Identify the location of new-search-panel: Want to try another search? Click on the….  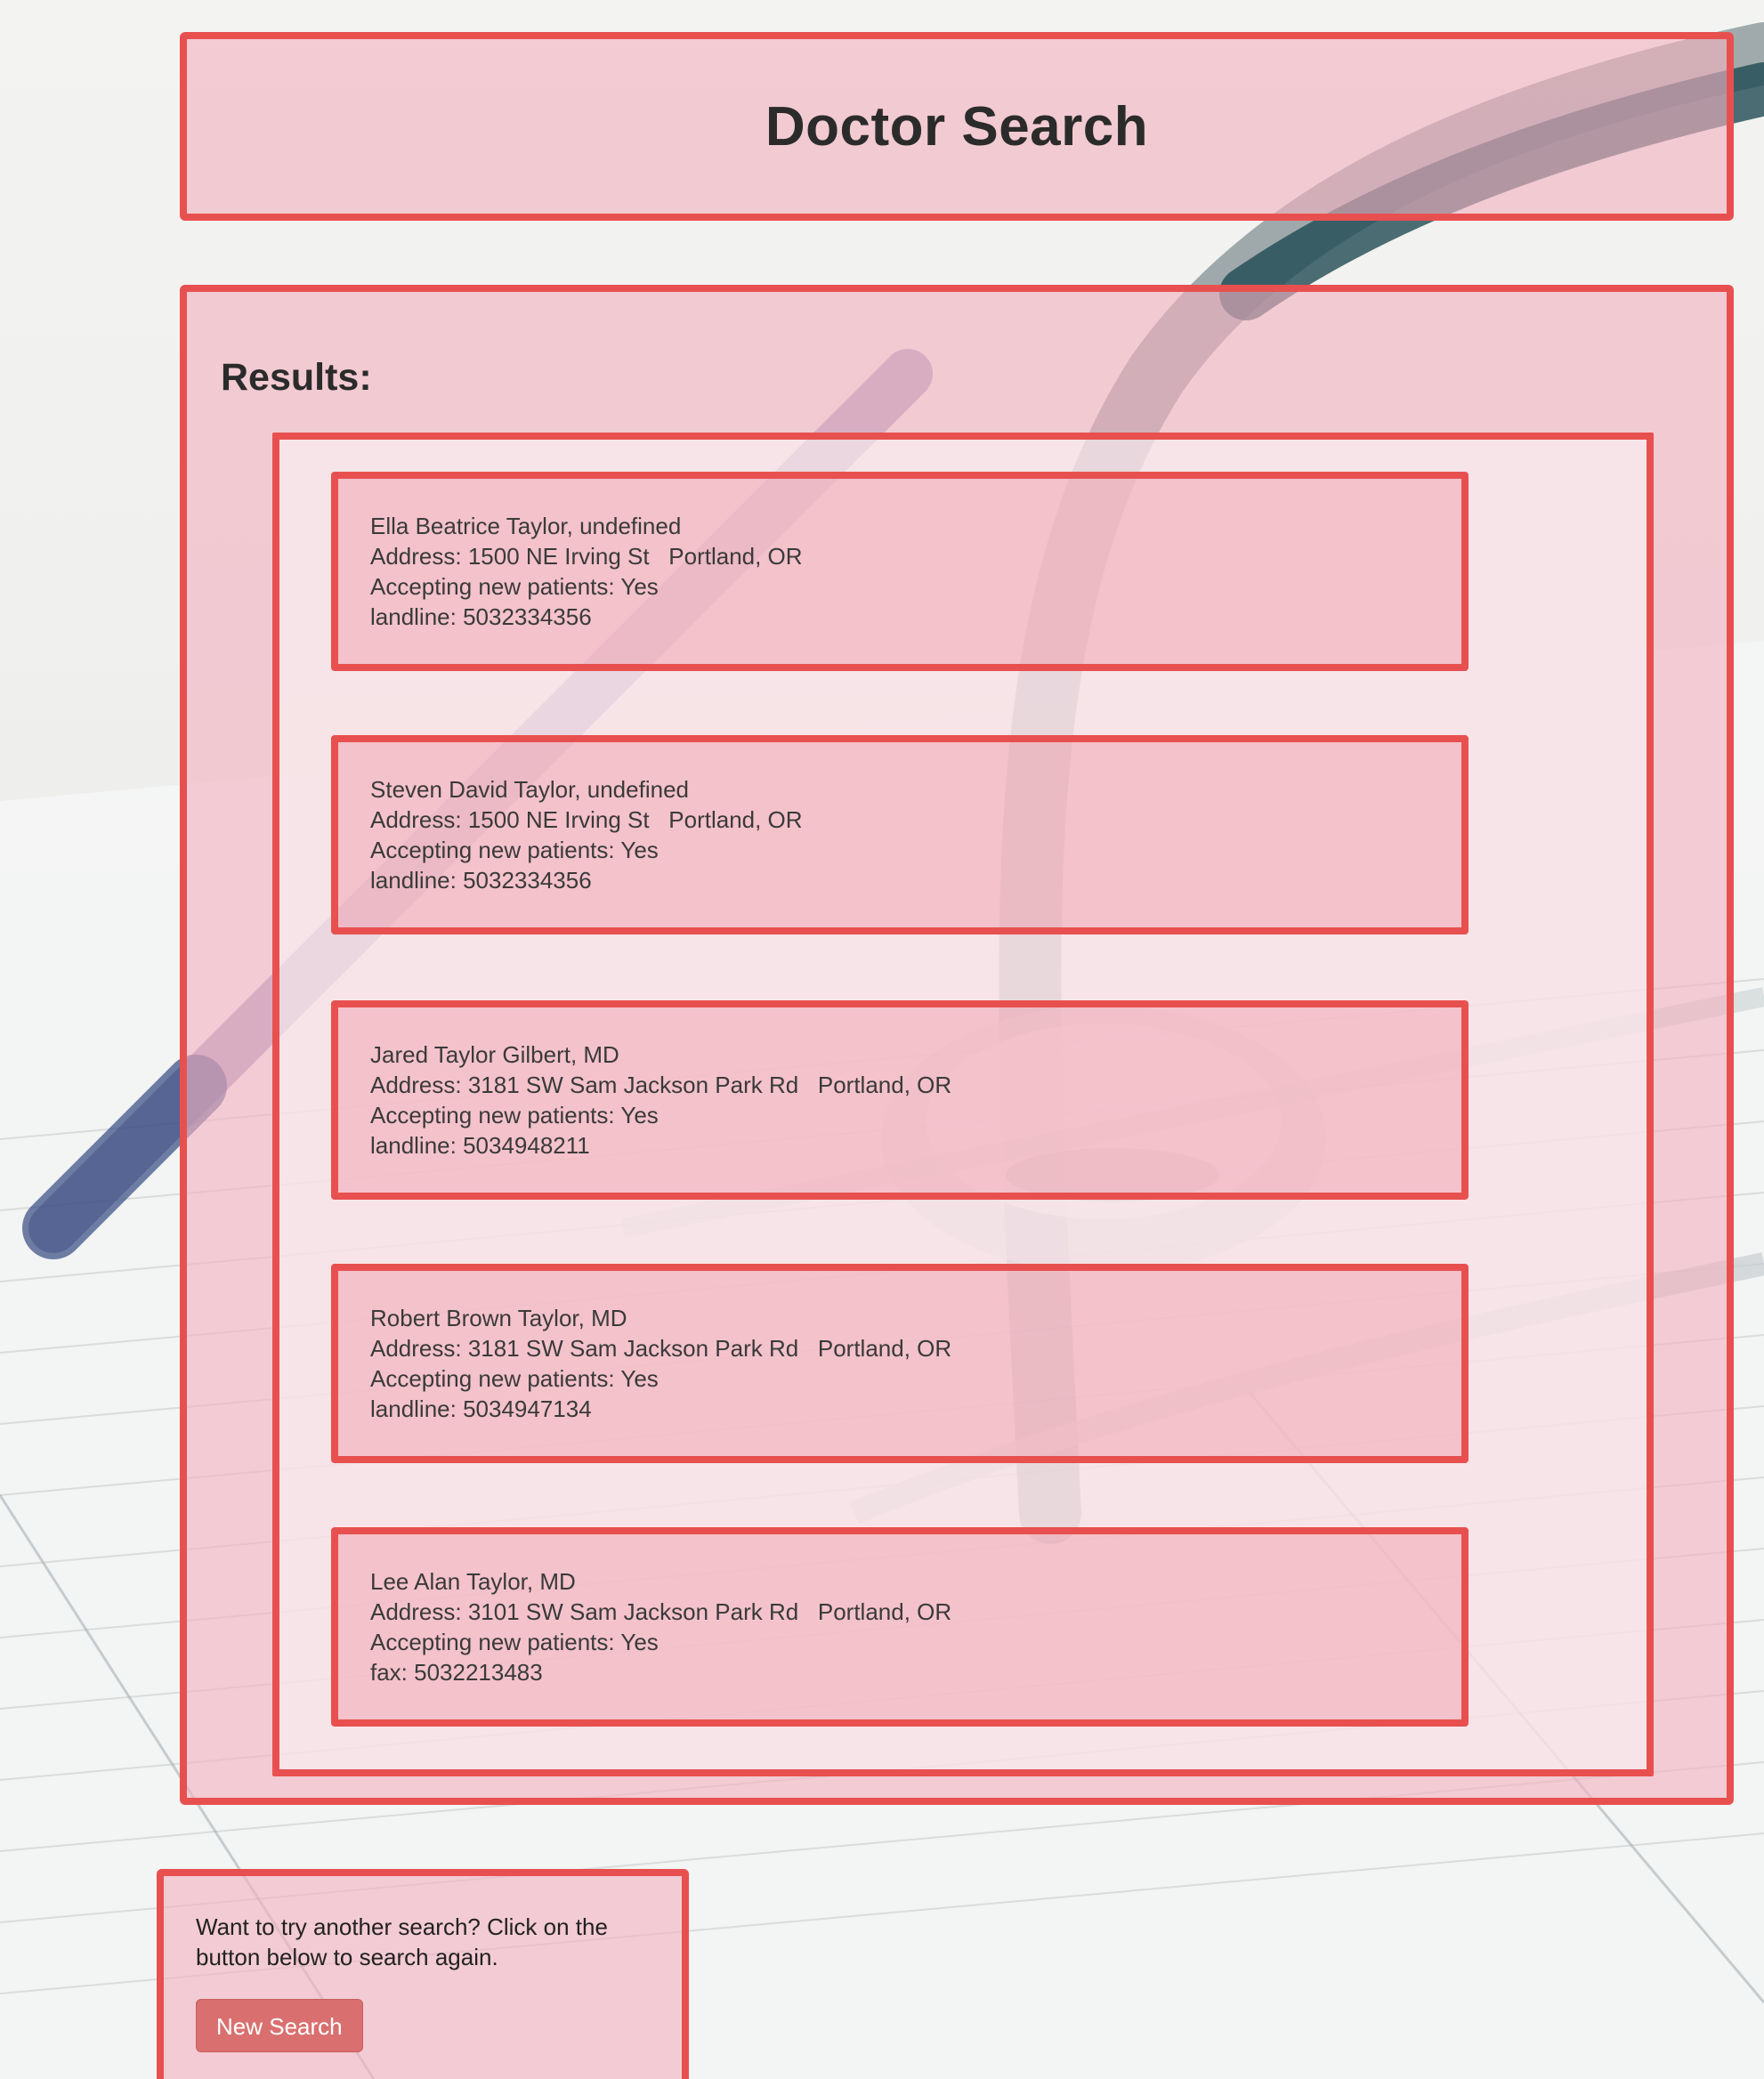
(423, 1974).